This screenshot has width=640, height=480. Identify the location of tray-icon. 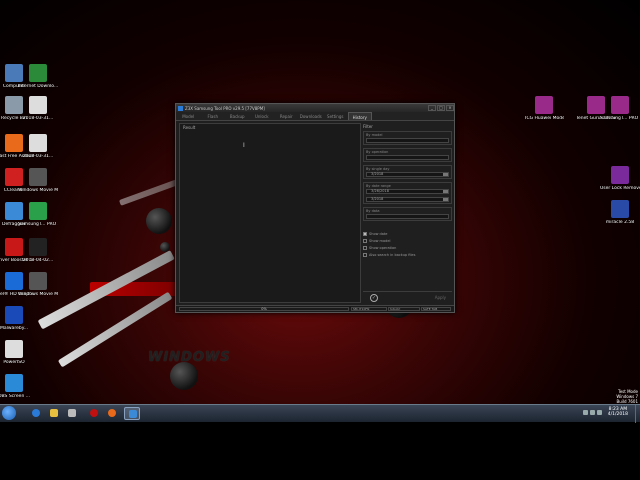
(585, 412).